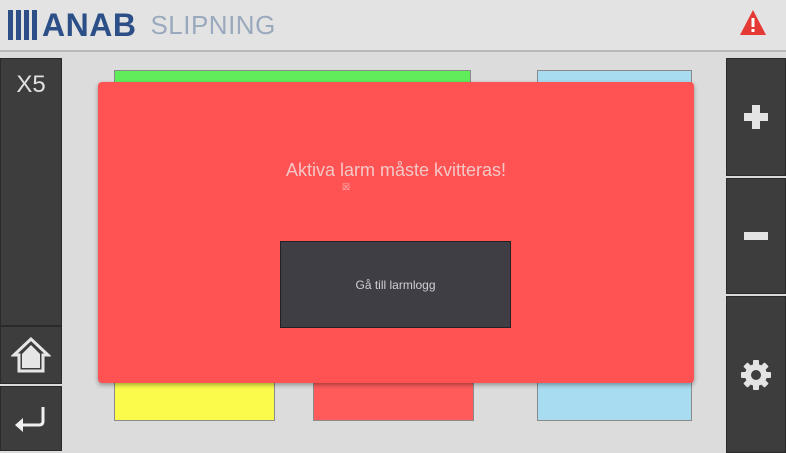 This screenshot has width=786, height=453. I want to click on minus-button, so click(756, 236).